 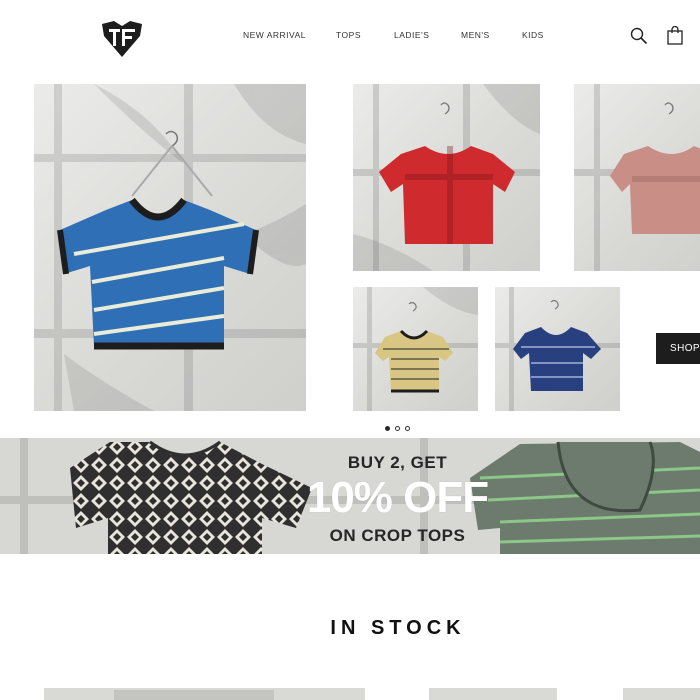 I want to click on nav-item-kids: KIDS, so click(x=533, y=35).